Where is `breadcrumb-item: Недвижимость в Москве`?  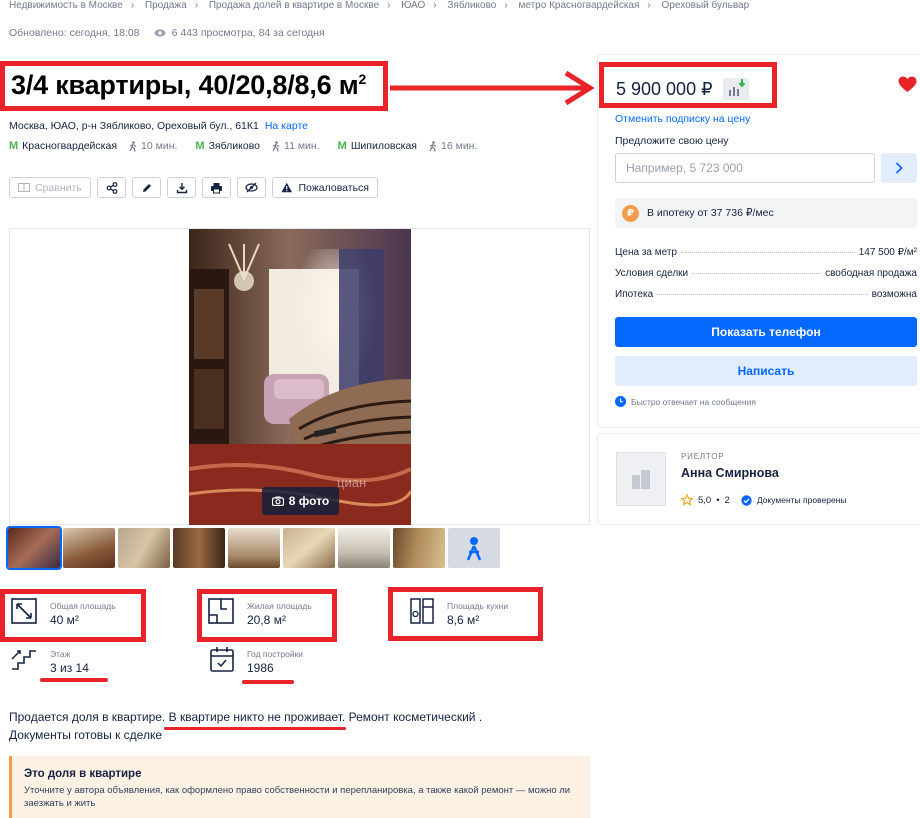
breadcrumb-item: Недвижимость в Москве is located at coordinates (66, 5).